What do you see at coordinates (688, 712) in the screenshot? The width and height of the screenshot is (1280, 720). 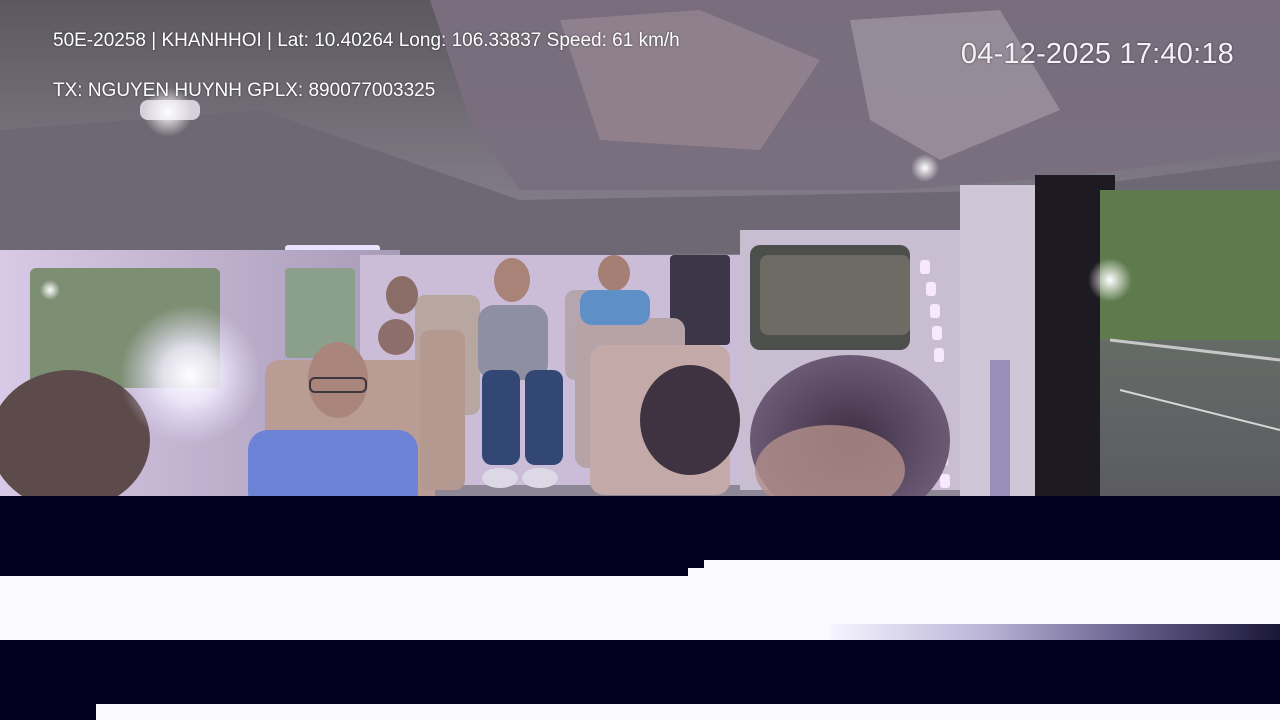 I see `glitch-band-light-bottom` at bounding box center [688, 712].